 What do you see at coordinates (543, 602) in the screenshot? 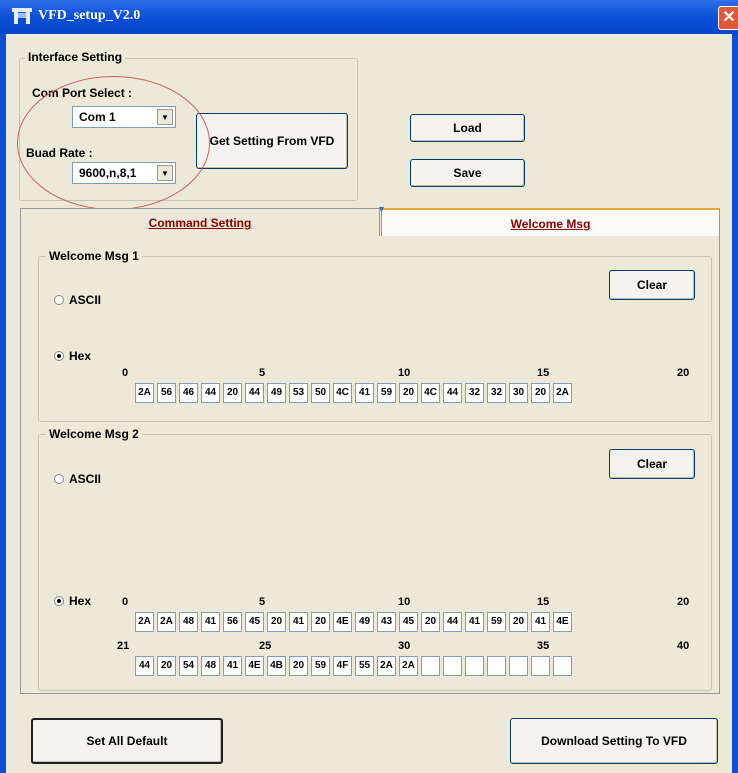
I see `tick-label: 15` at bounding box center [543, 602].